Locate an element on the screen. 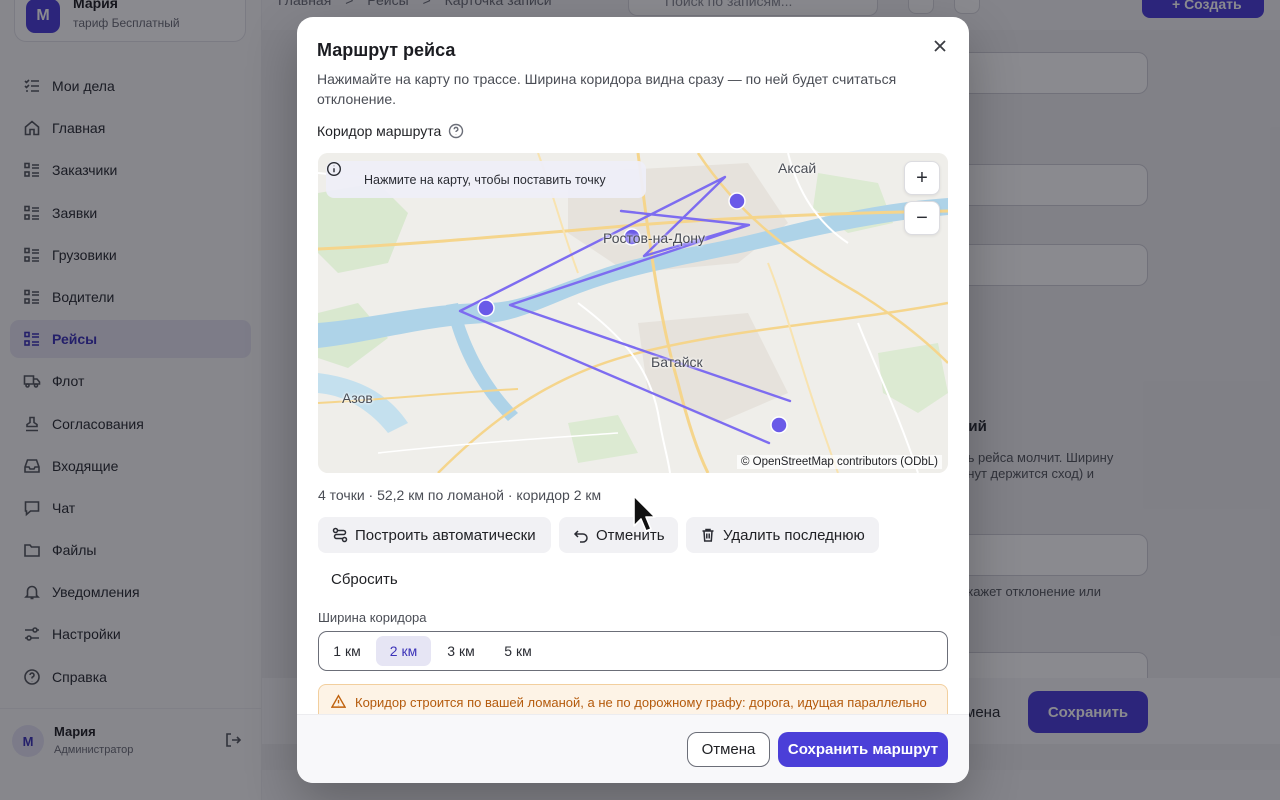 Image resolution: width=1280 pixels, height=800 pixels. trash-icon is located at coordinates (708, 535).